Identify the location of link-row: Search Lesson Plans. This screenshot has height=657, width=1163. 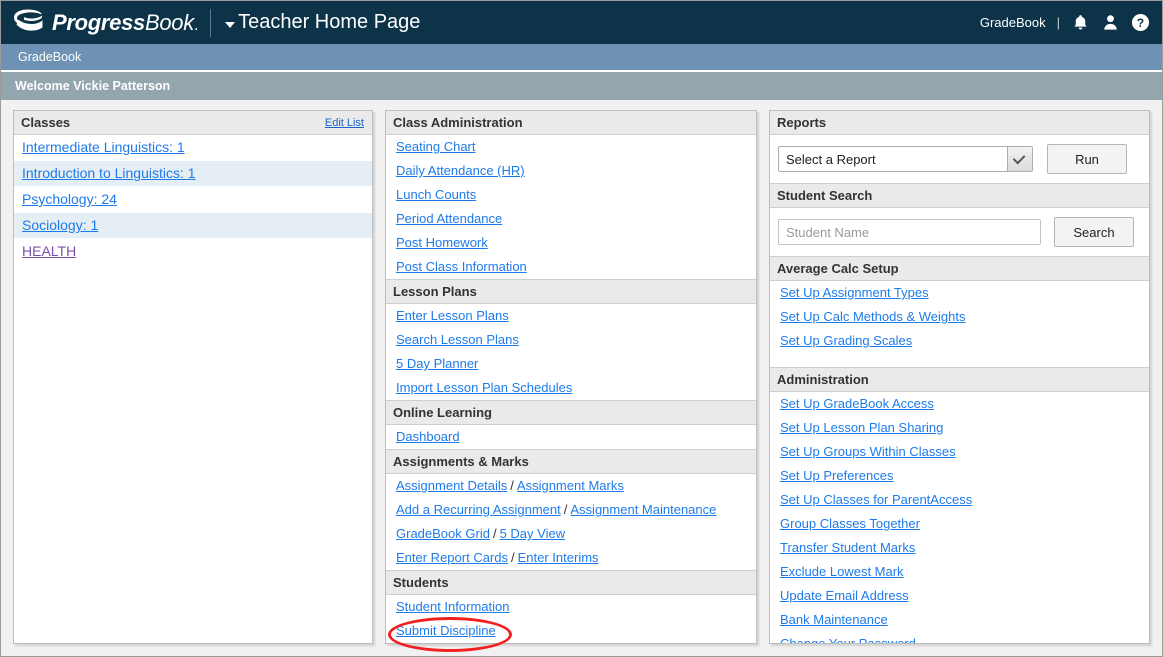
(571, 340).